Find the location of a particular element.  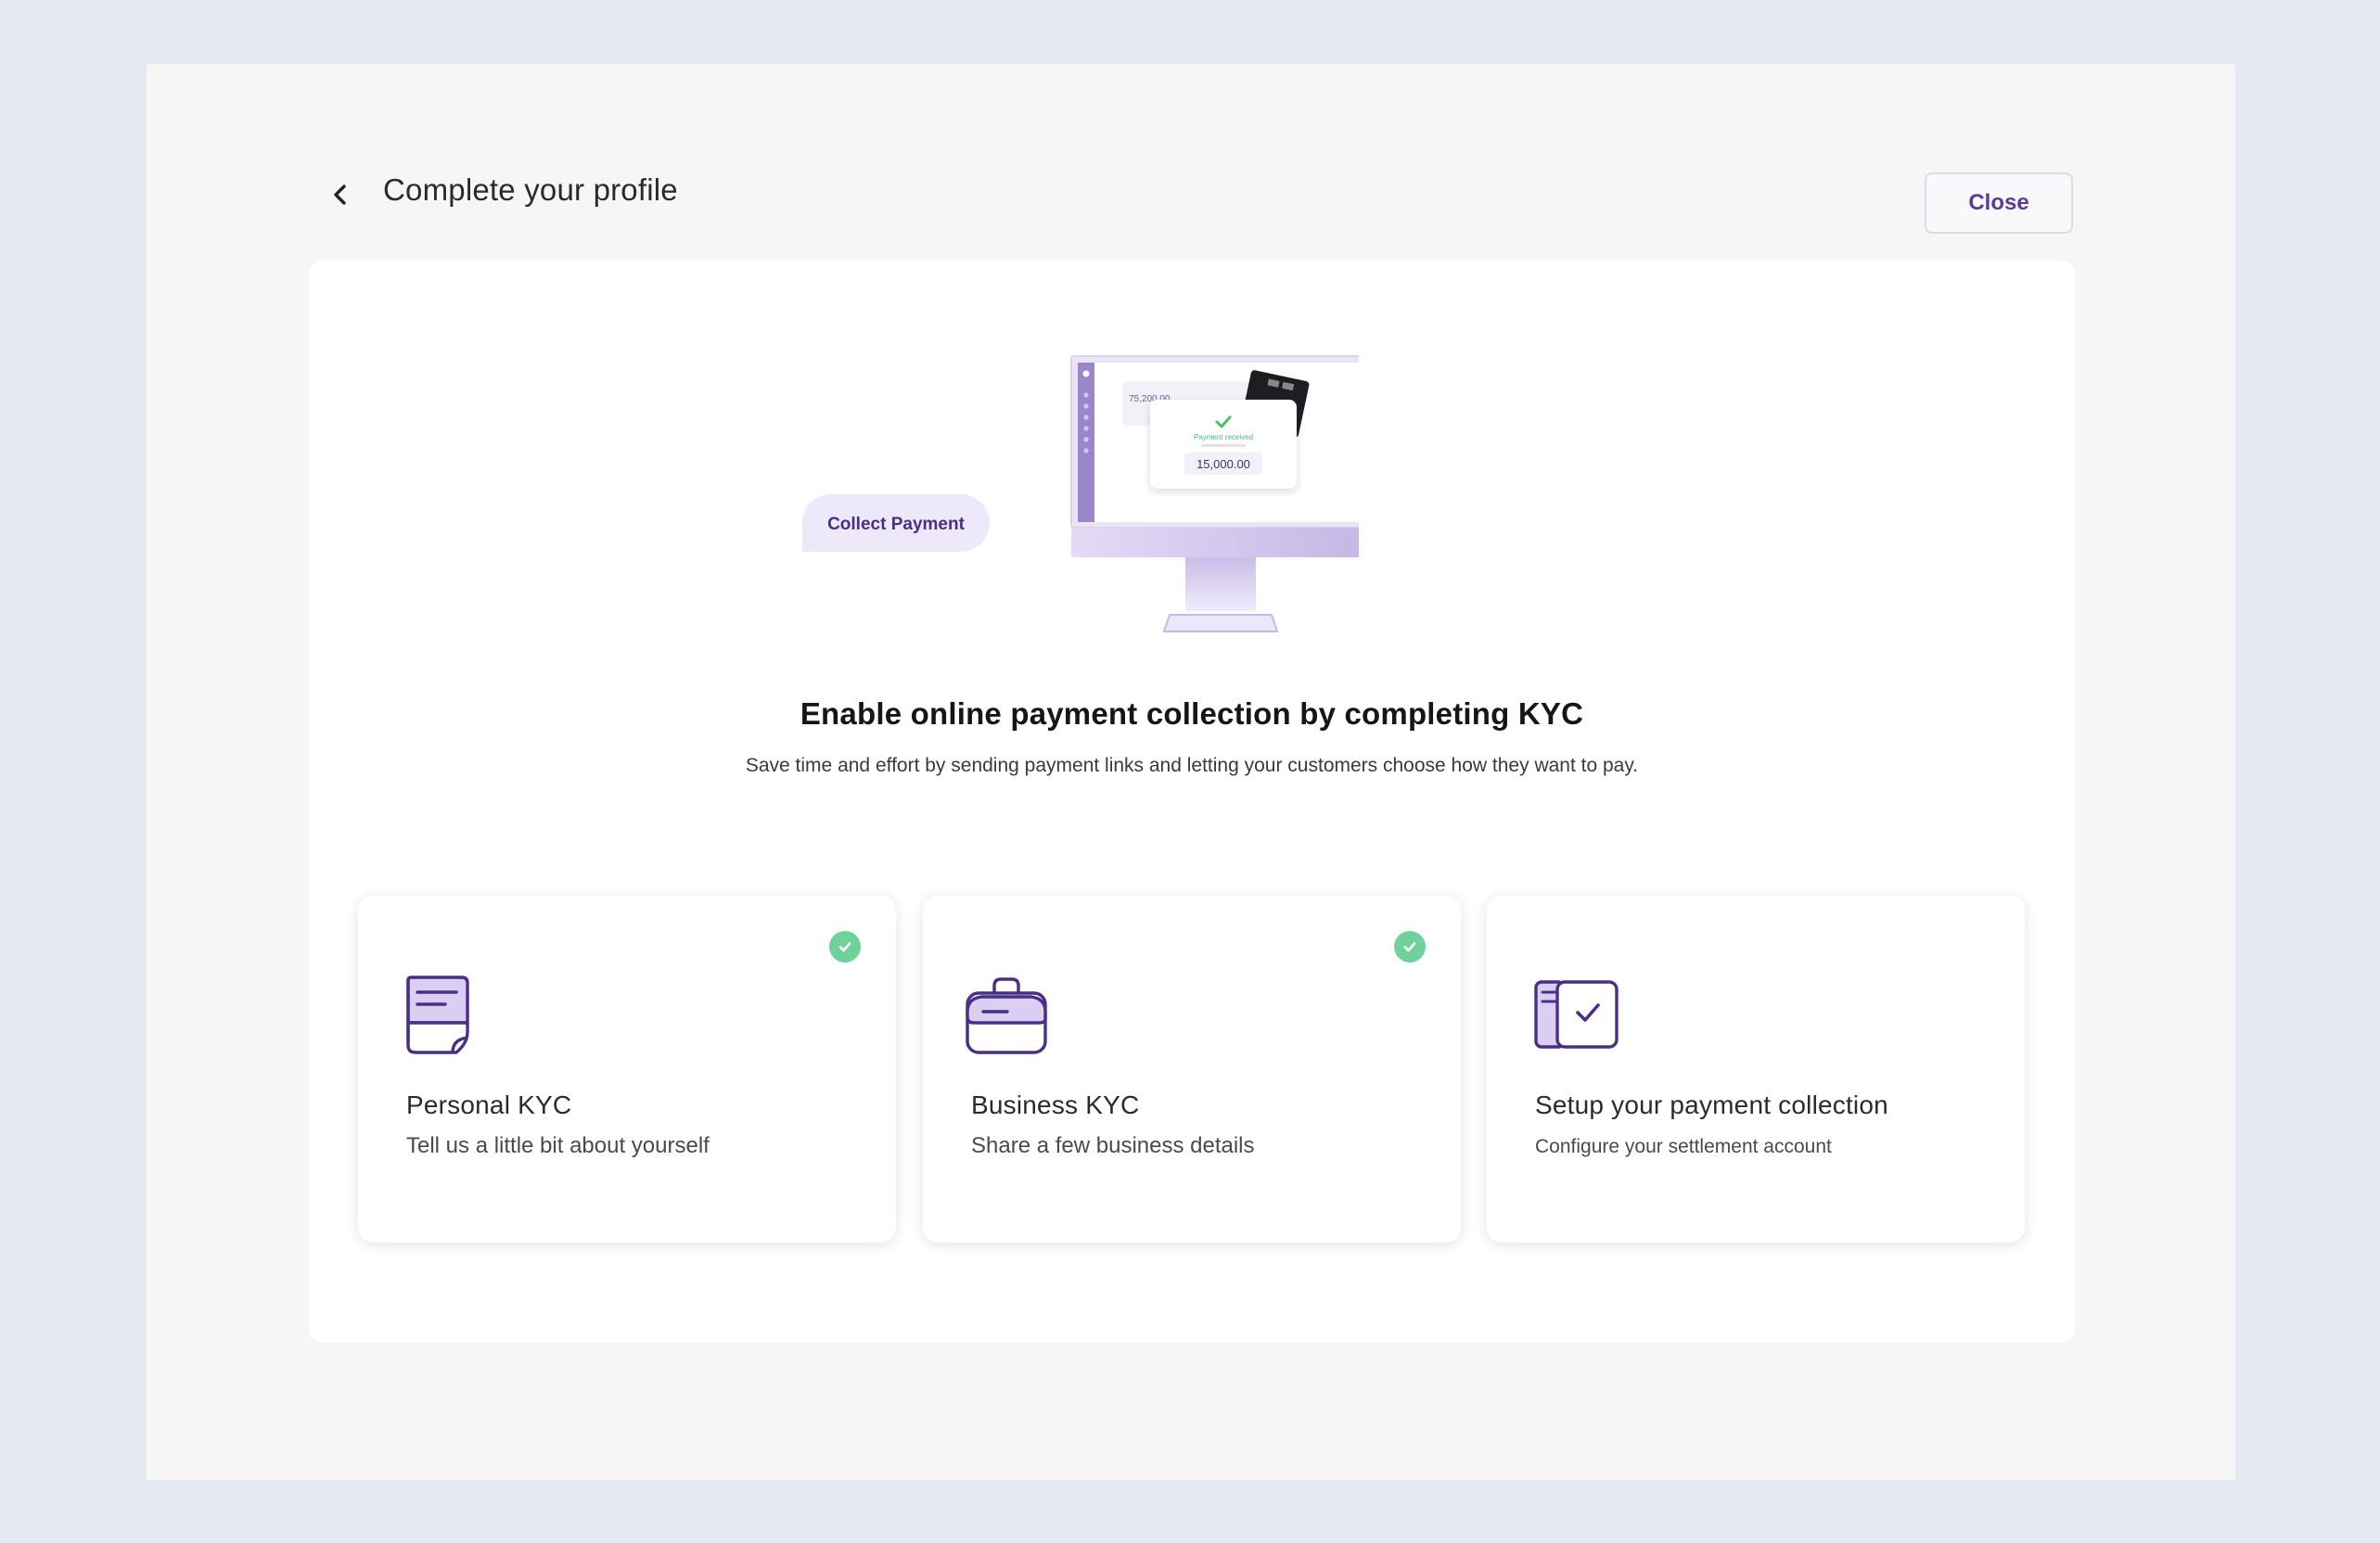

page-title: Complete your profile is located at coordinates (530, 189).